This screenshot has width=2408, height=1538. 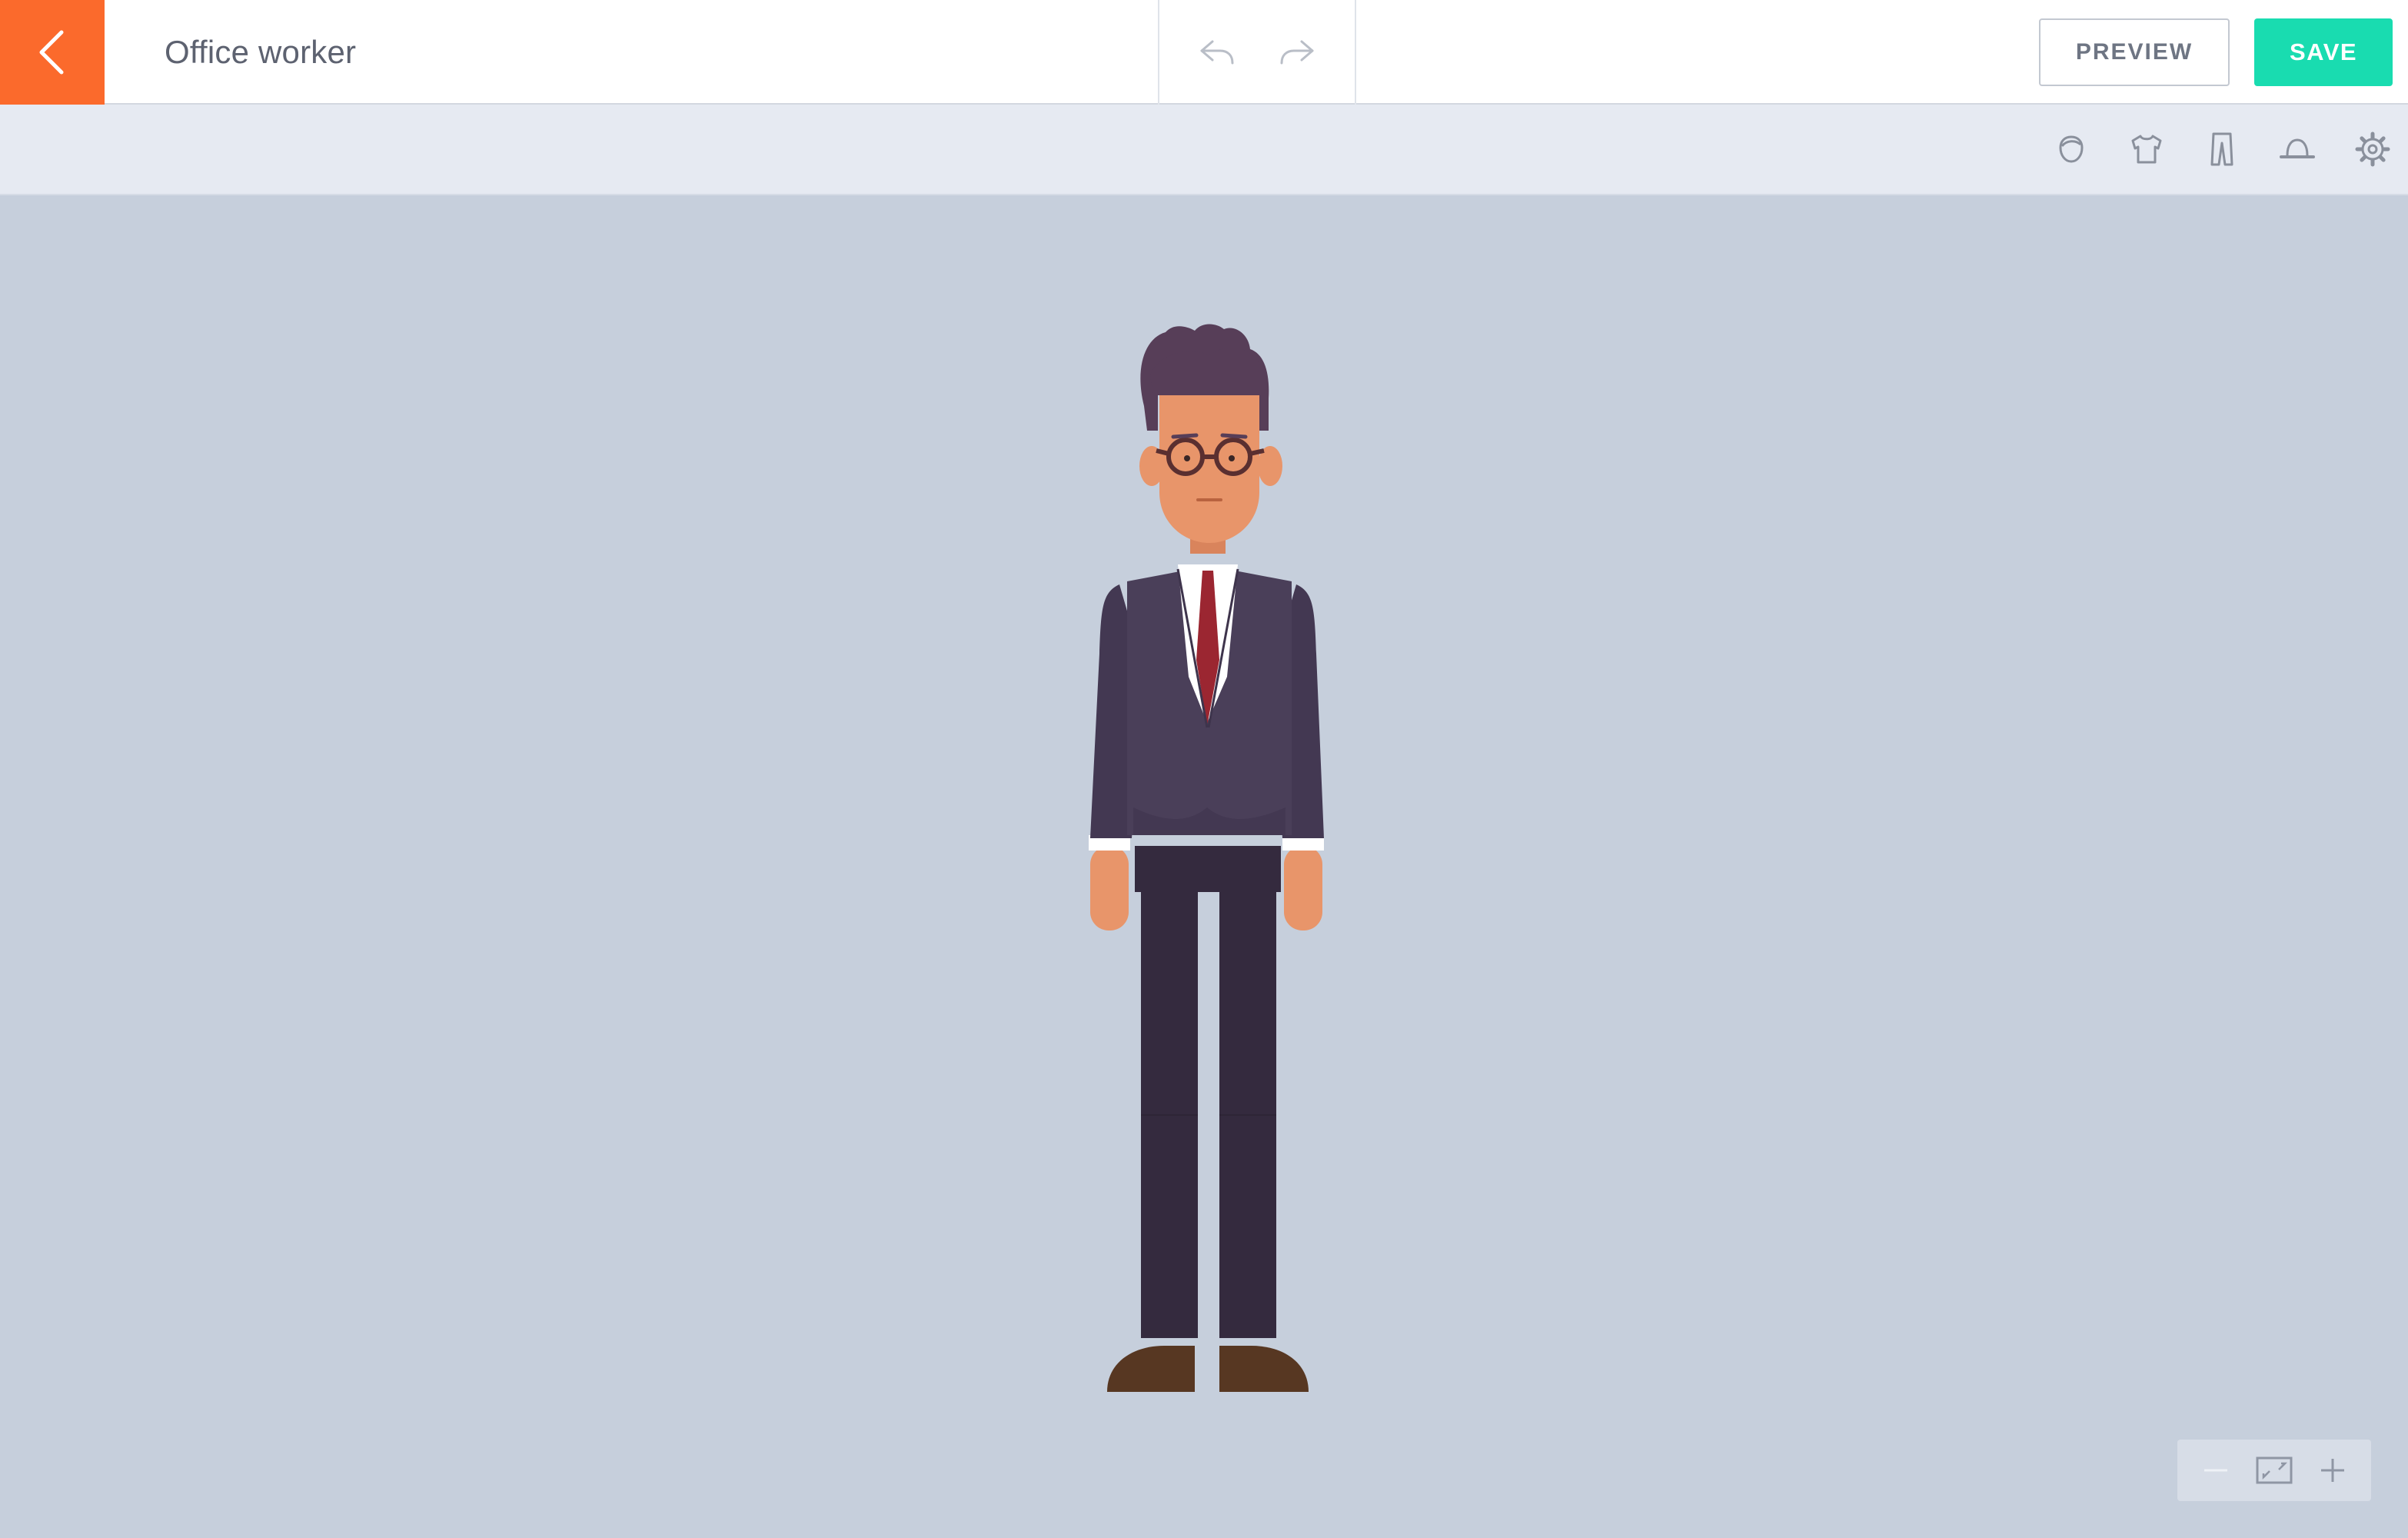 I want to click on hat-category-button, so click(x=2297, y=149).